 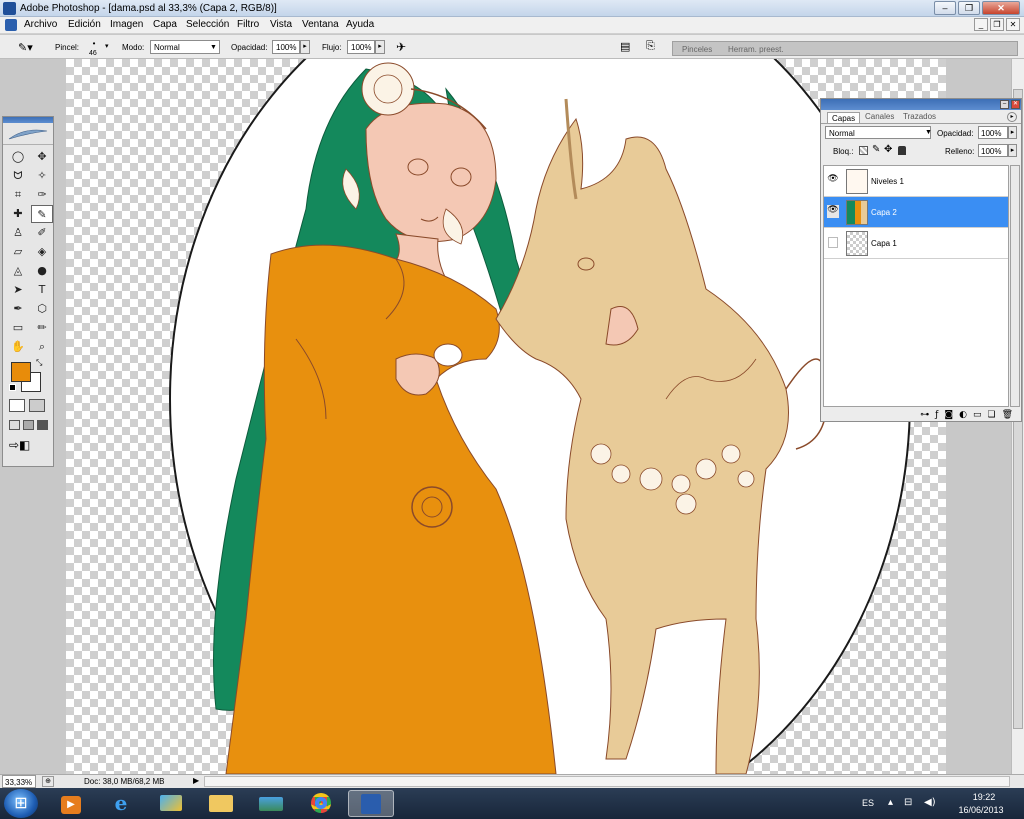 I want to click on type-tool-icon: T, so click(x=42, y=290).